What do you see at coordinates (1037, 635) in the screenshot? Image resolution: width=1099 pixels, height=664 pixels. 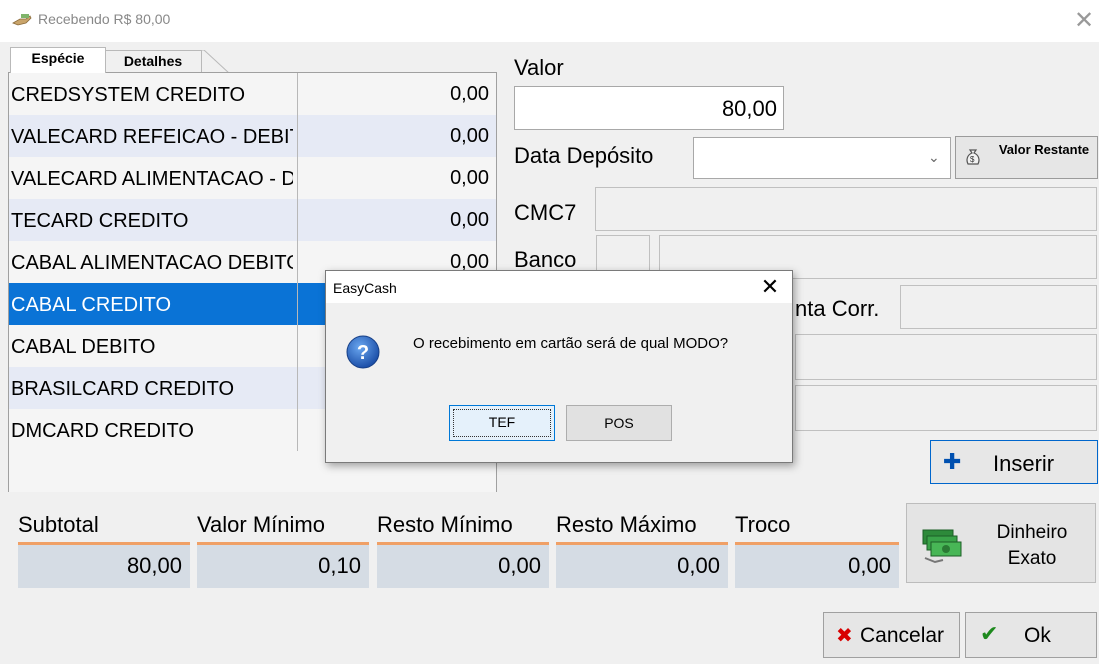 I see `ok-label: Ok` at bounding box center [1037, 635].